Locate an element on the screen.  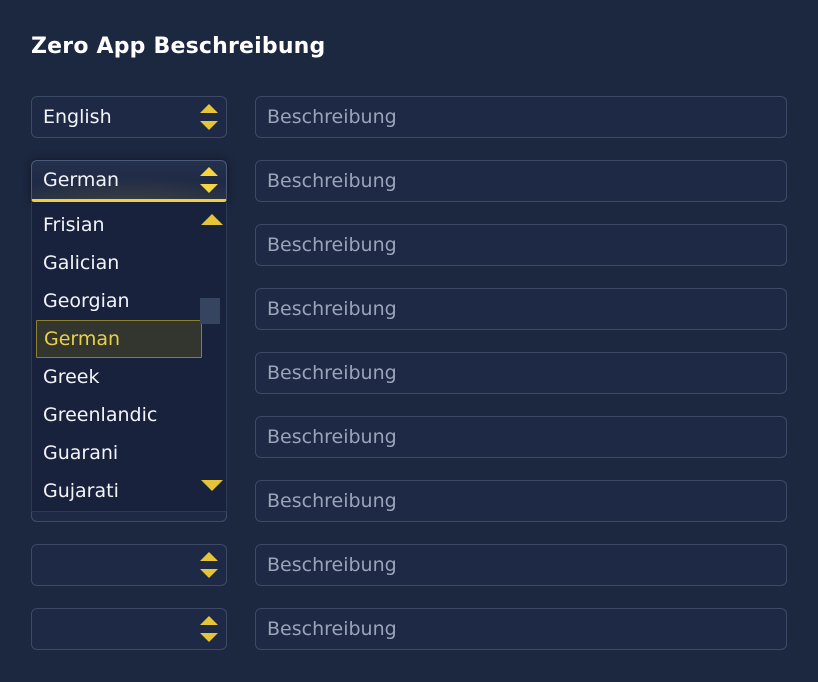
scrollbar-thumb is located at coordinates (210, 311).